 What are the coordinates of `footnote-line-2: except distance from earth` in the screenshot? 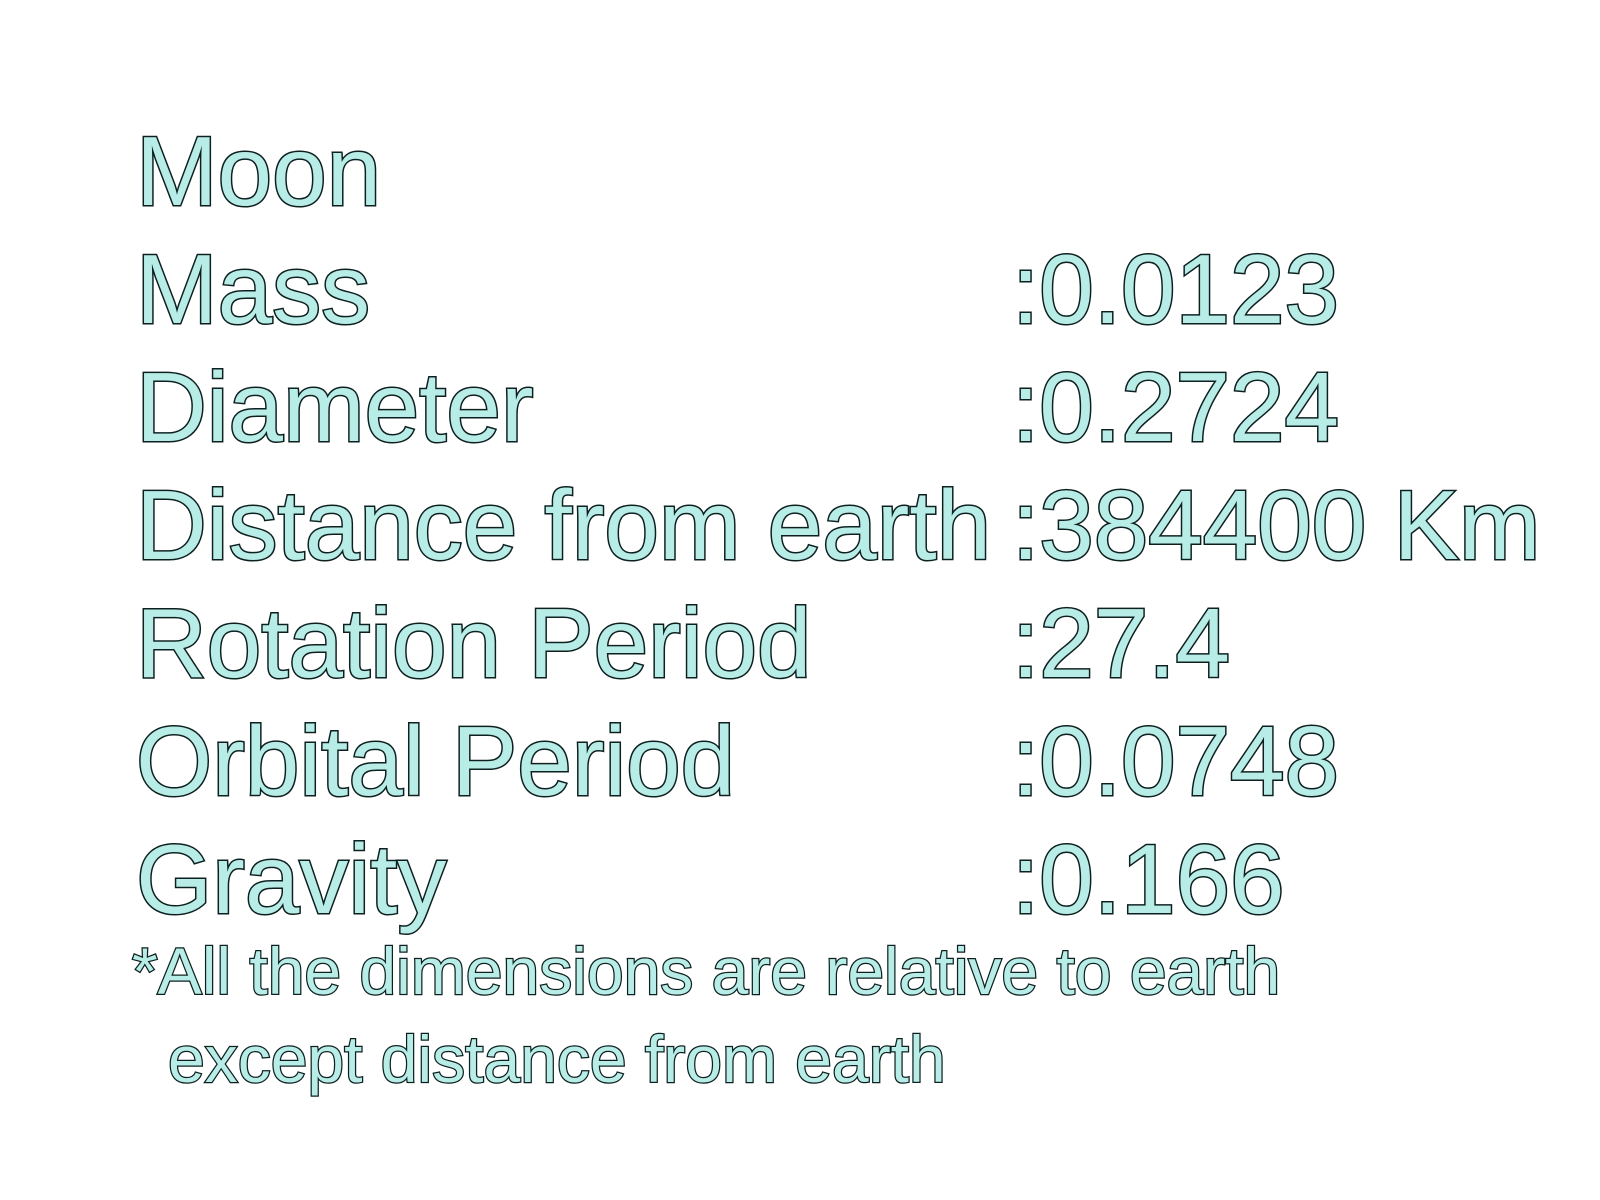 It's located at (557, 1059).